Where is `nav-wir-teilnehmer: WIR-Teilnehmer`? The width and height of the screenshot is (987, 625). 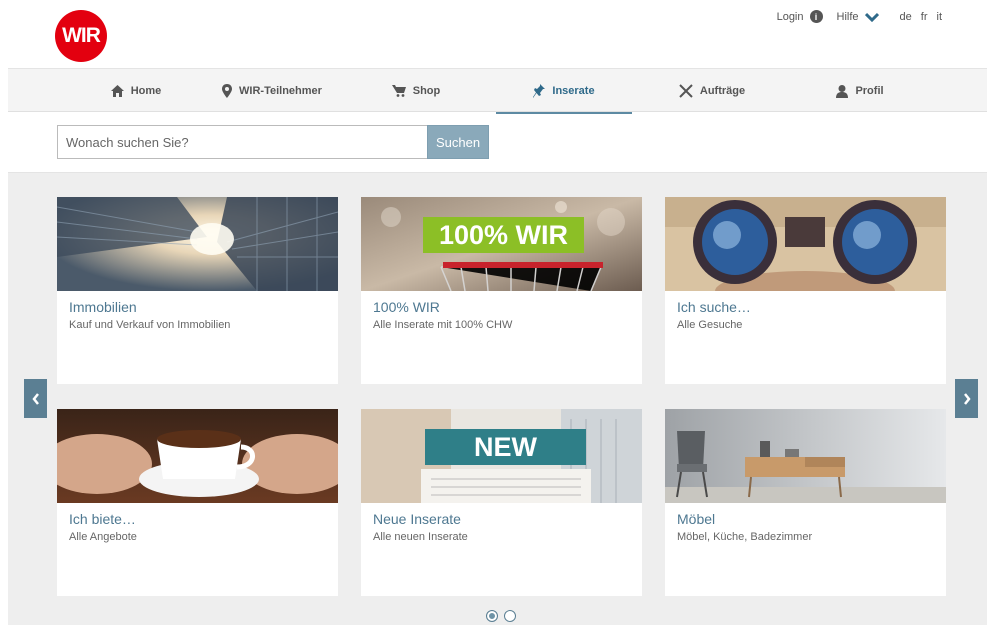
nav-wir-teilnehmer: WIR-Teilnehmer is located at coordinates (272, 91).